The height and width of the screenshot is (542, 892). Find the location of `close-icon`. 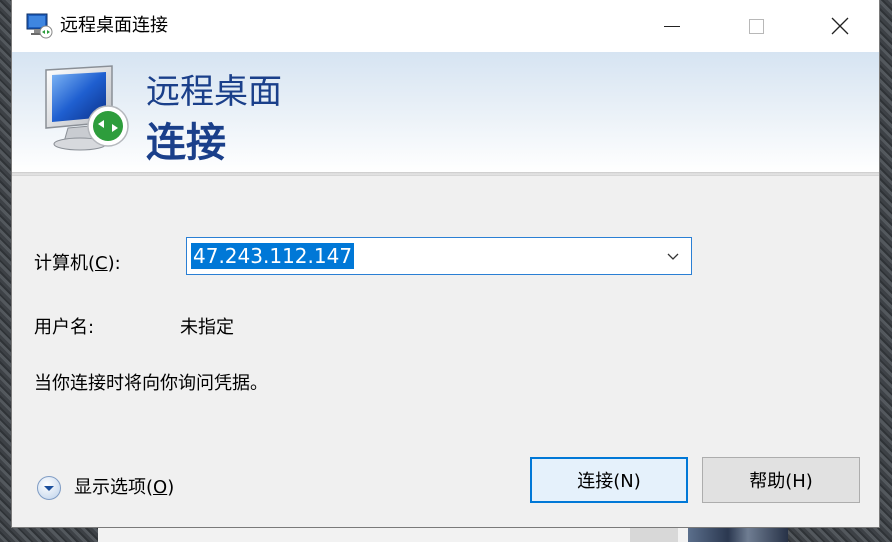

close-icon is located at coordinates (840, 26).